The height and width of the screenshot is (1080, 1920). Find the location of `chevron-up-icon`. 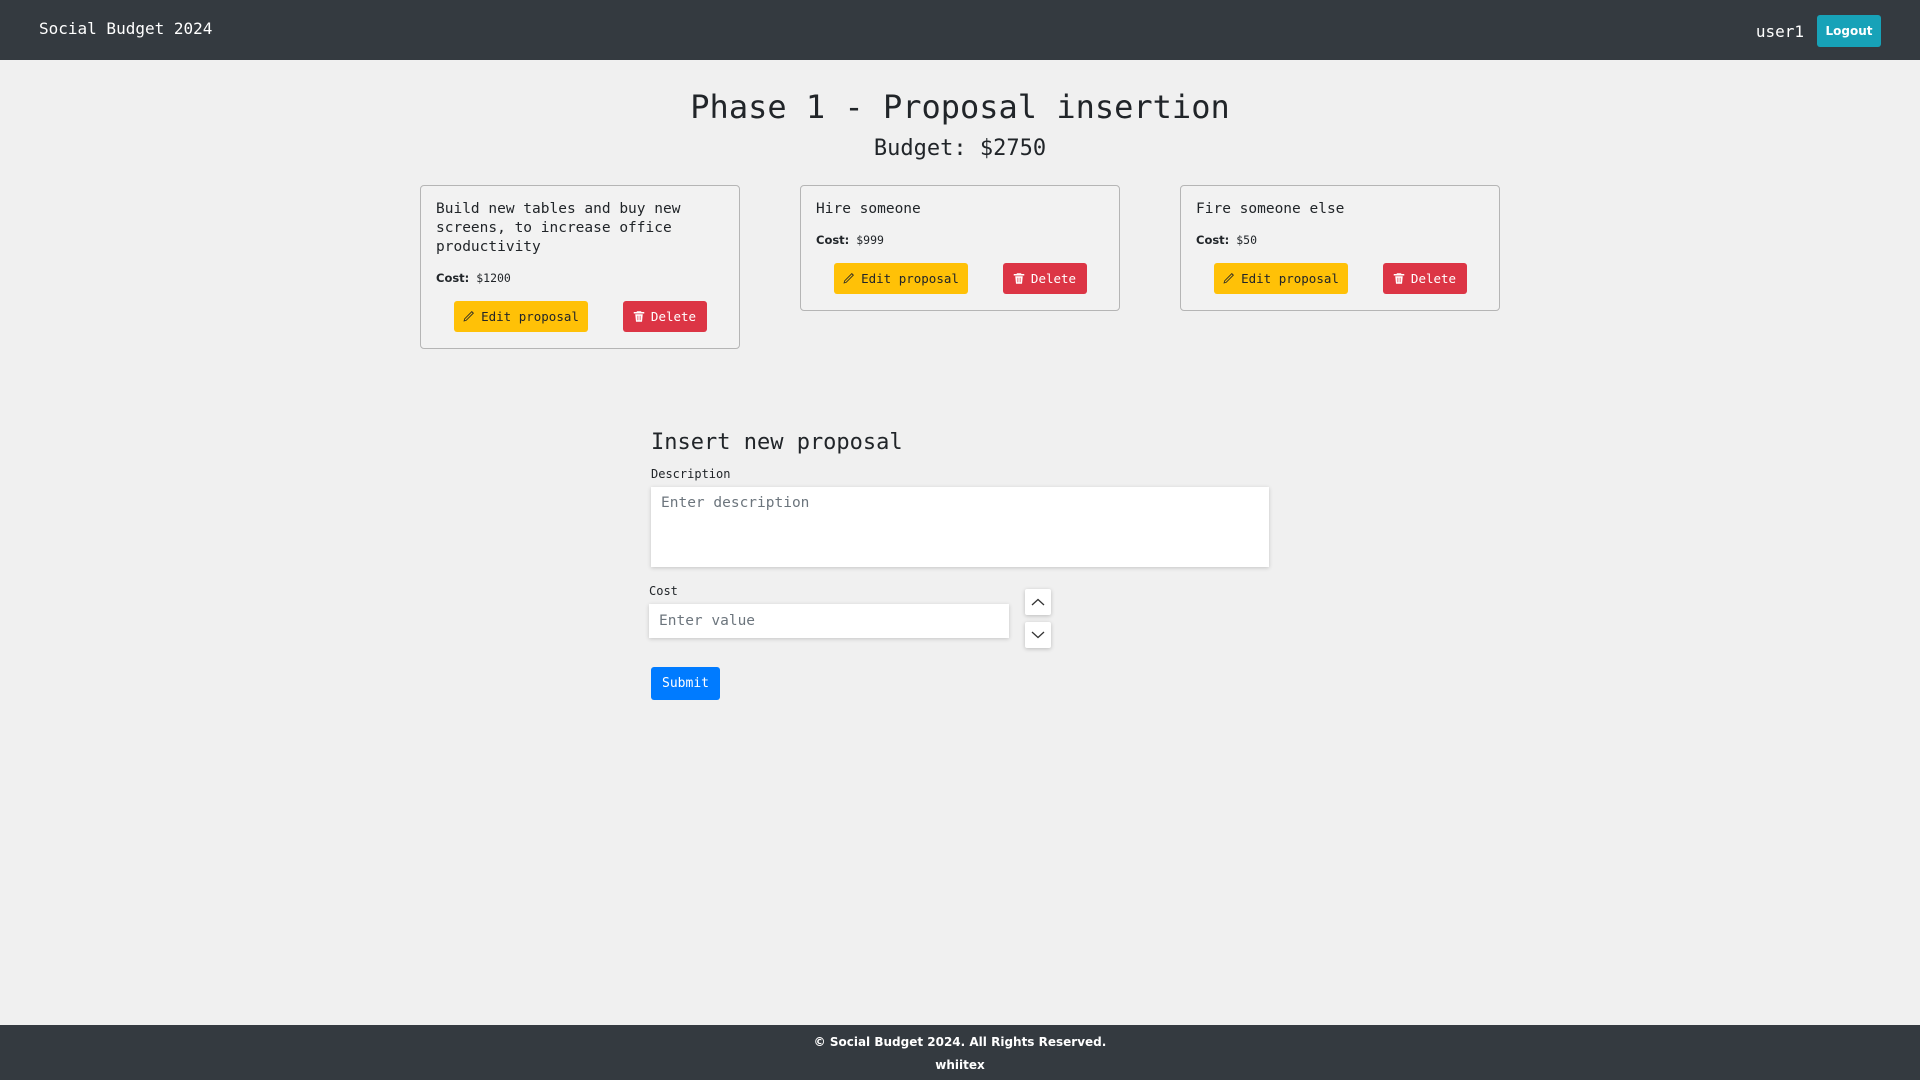

chevron-up-icon is located at coordinates (1038, 602).